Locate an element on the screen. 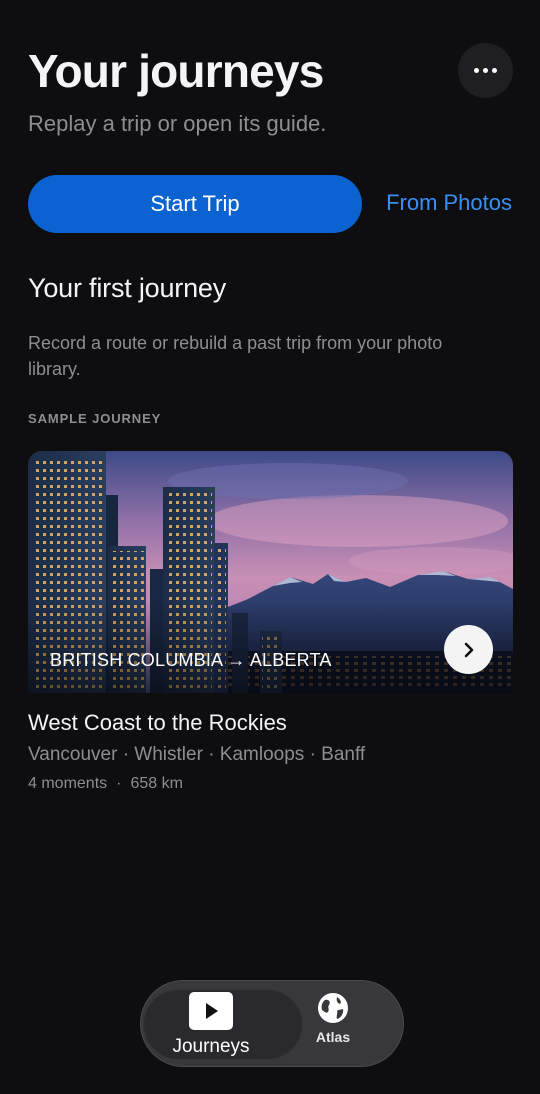  sample-journey-label: SAMPLE JOURNEY is located at coordinates (95, 418).